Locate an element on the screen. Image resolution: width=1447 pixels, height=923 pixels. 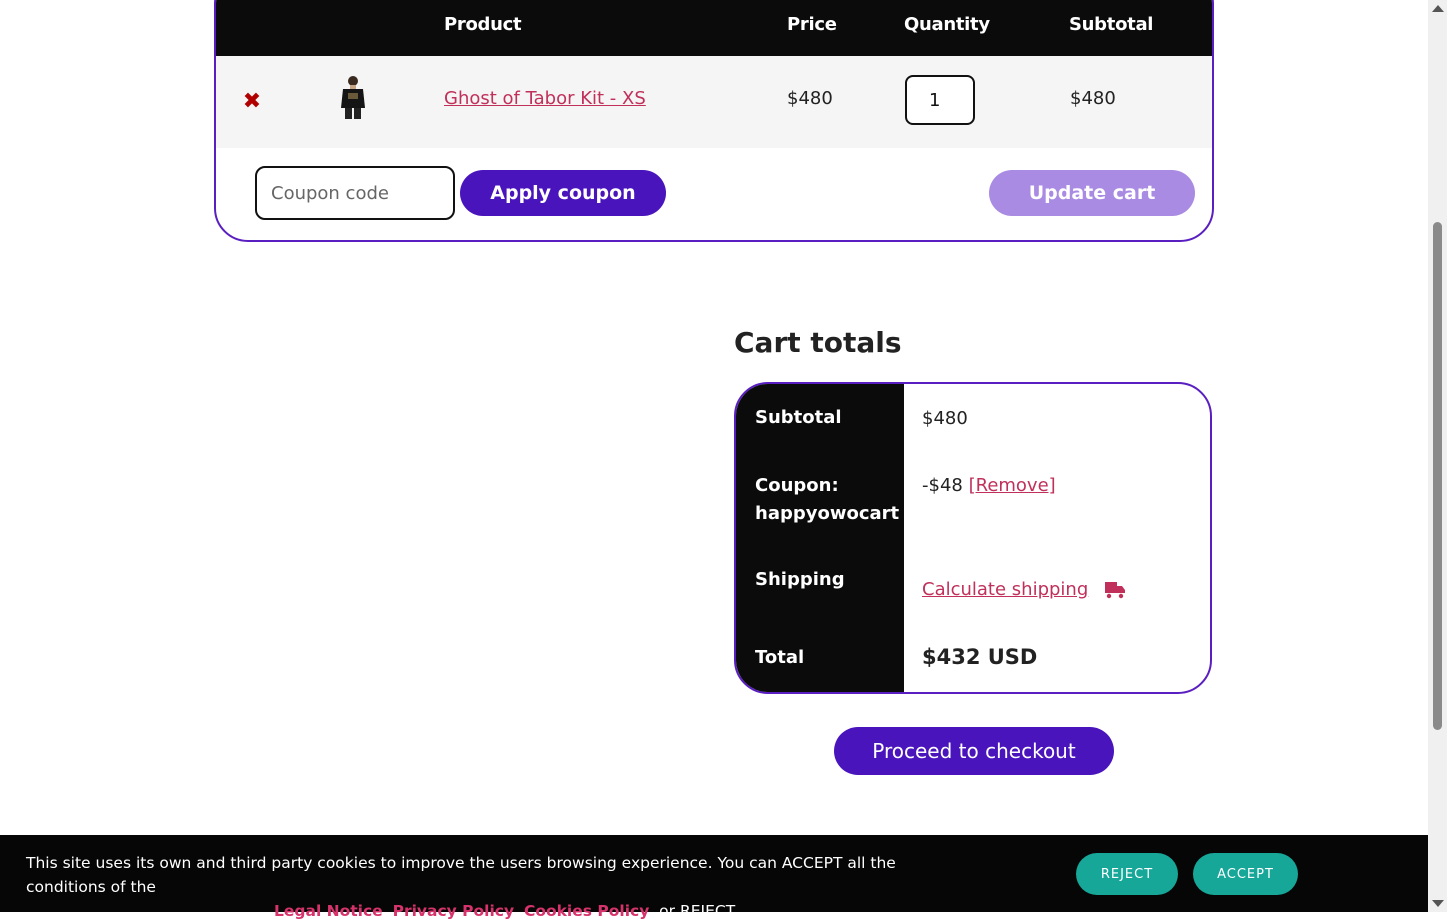
cart-table-header: Product Price Quantity Subtotal is located at coordinates (714, 28).